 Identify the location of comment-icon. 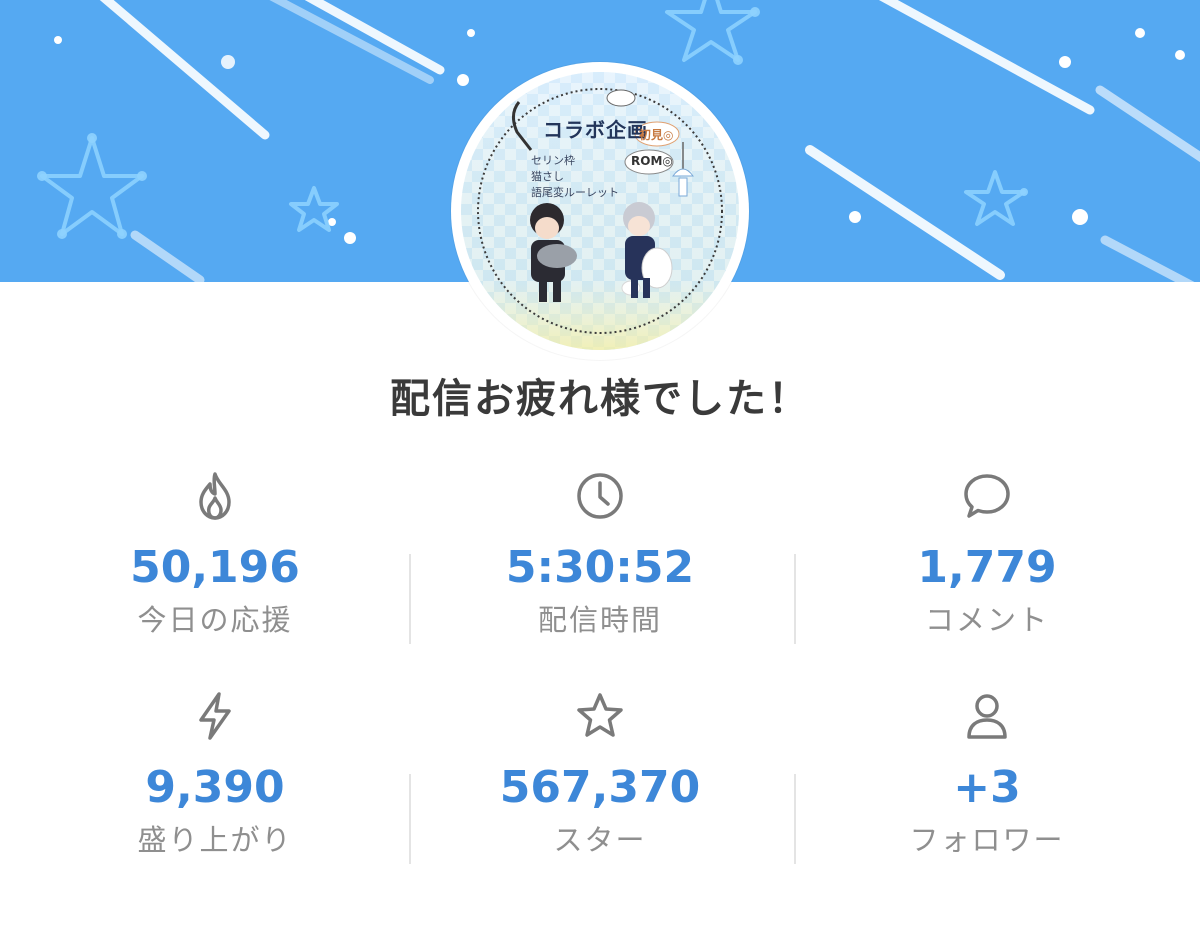
(987, 496).